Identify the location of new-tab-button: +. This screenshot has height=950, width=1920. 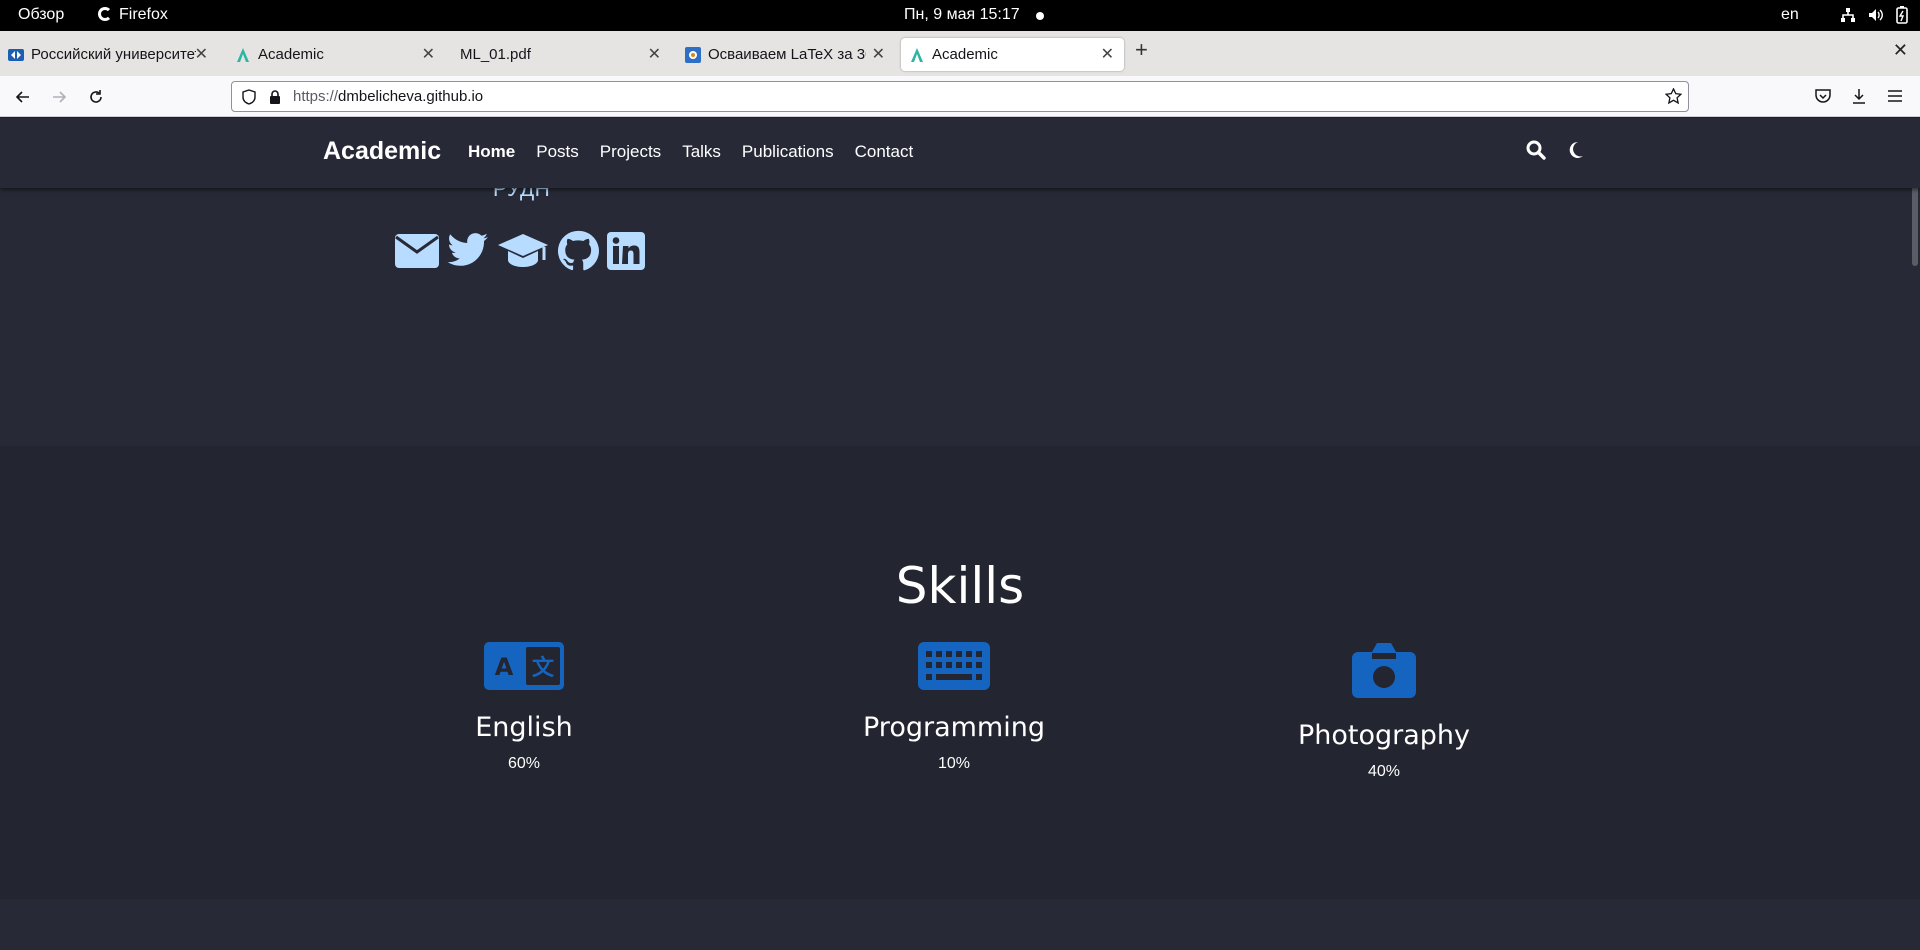
(1141, 50).